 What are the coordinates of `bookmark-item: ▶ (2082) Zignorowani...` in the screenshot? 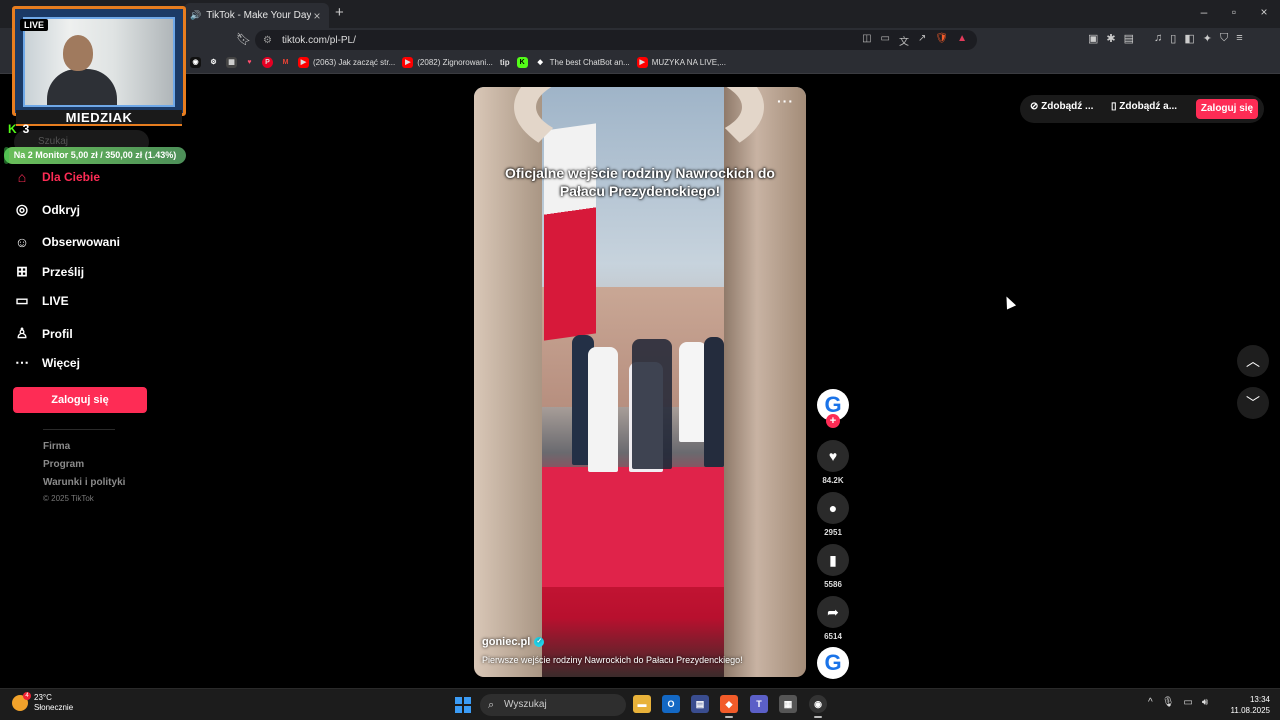 It's located at (447, 62).